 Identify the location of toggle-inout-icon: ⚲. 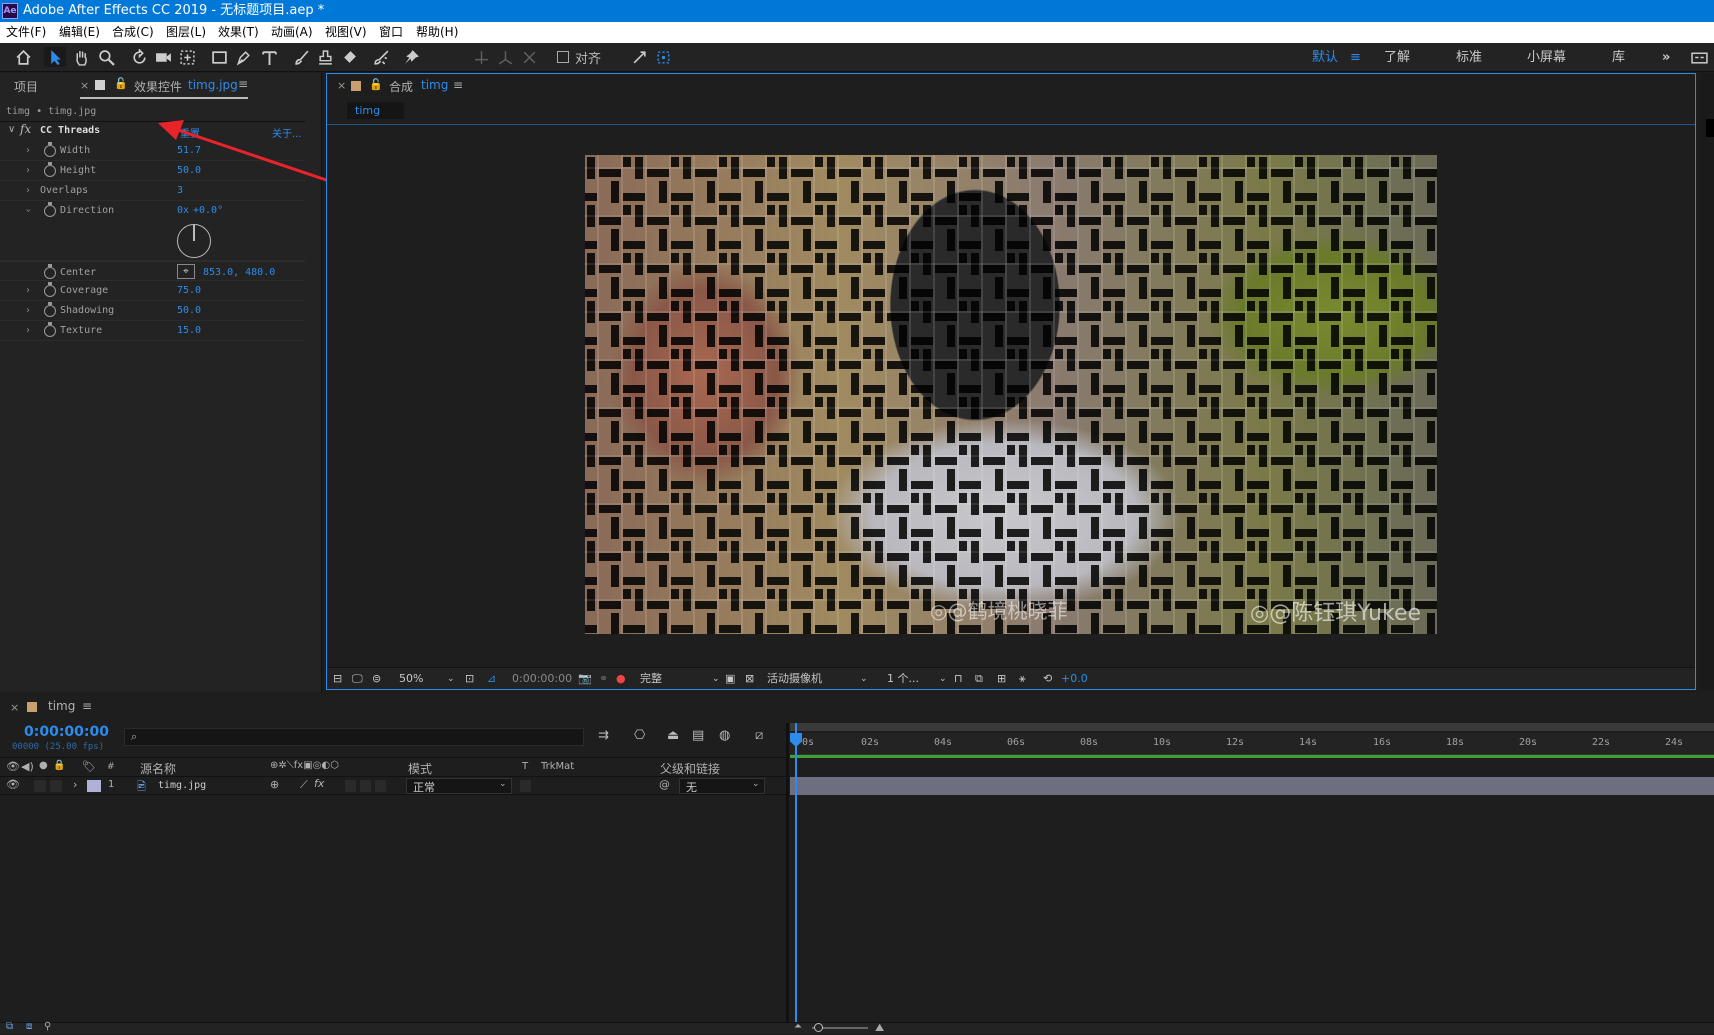
(47, 1026).